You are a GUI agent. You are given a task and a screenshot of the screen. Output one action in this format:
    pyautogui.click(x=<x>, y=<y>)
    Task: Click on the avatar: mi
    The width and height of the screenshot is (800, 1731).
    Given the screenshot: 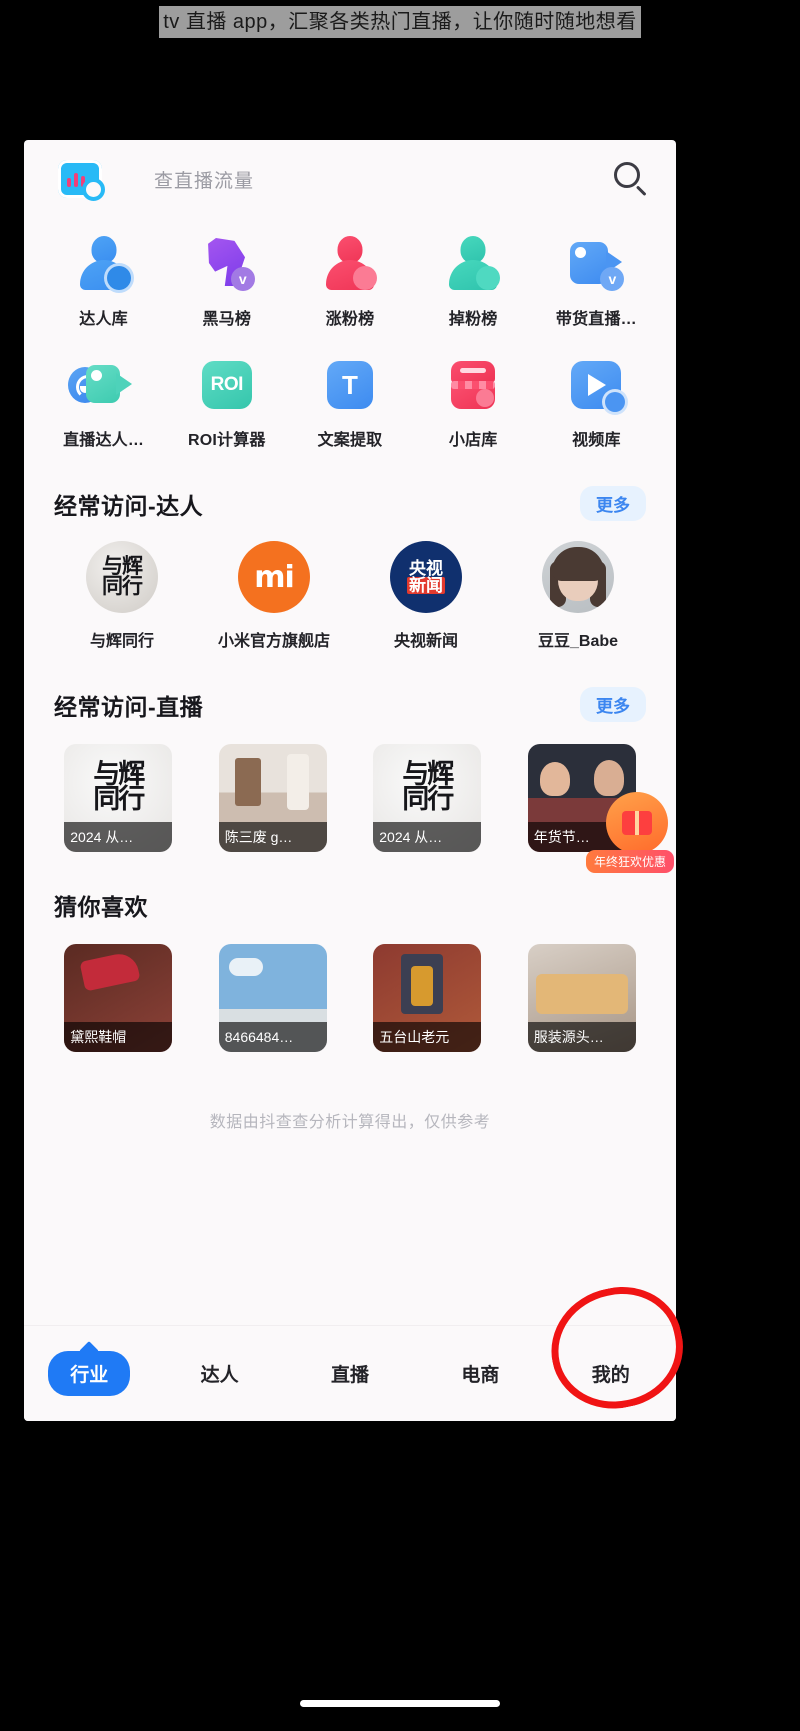 What is the action you would take?
    pyautogui.click(x=274, y=577)
    